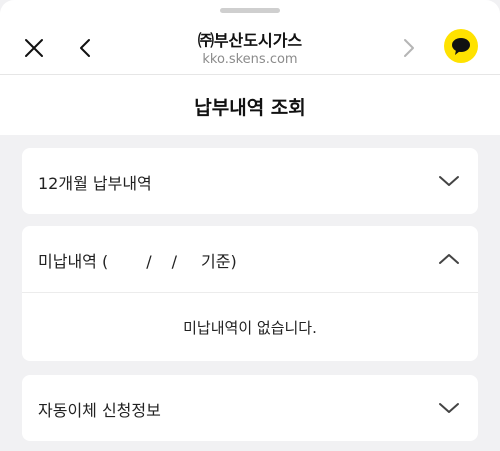 This screenshot has height=451, width=500. I want to click on history-section: 12개월 납부내역, so click(250, 181).